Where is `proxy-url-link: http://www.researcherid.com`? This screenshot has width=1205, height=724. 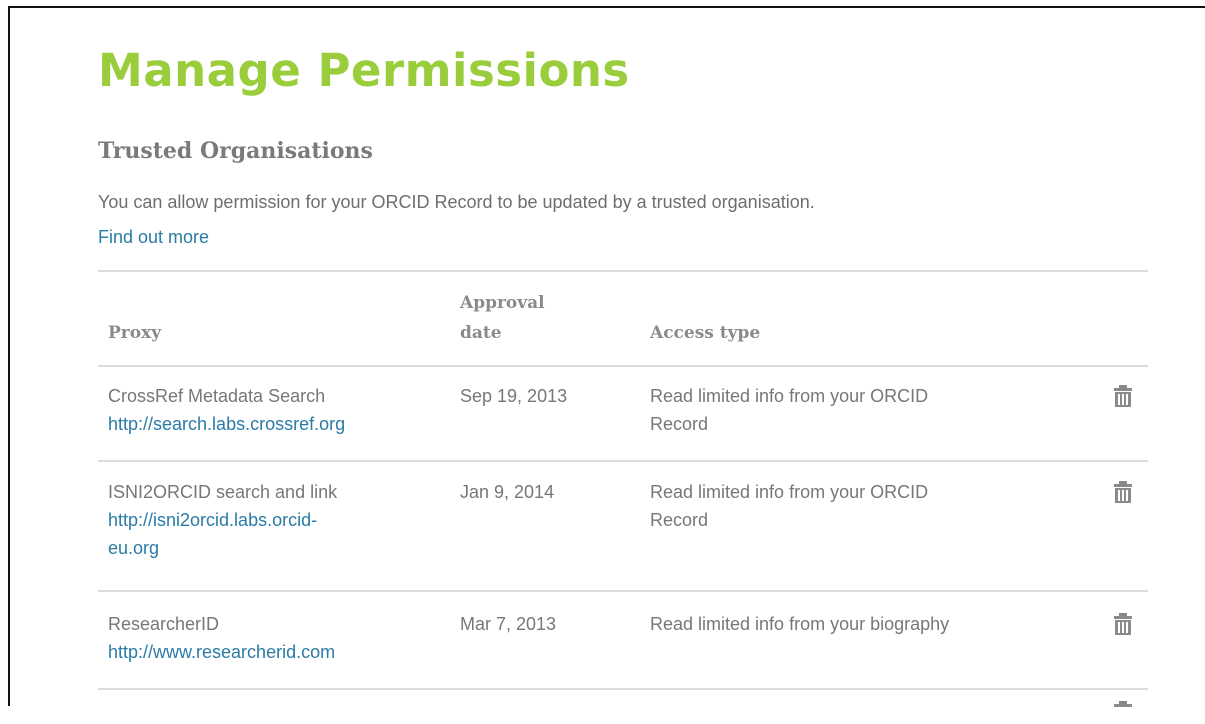 proxy-url-link: http://www.researcherid.com is located at coordinates (258, 652).